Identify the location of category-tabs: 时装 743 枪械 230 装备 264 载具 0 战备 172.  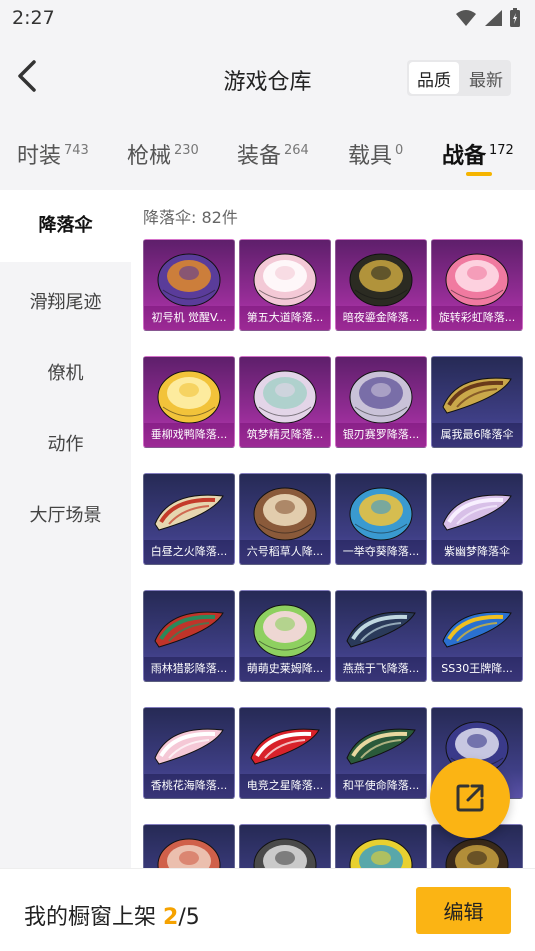
(267, 153).